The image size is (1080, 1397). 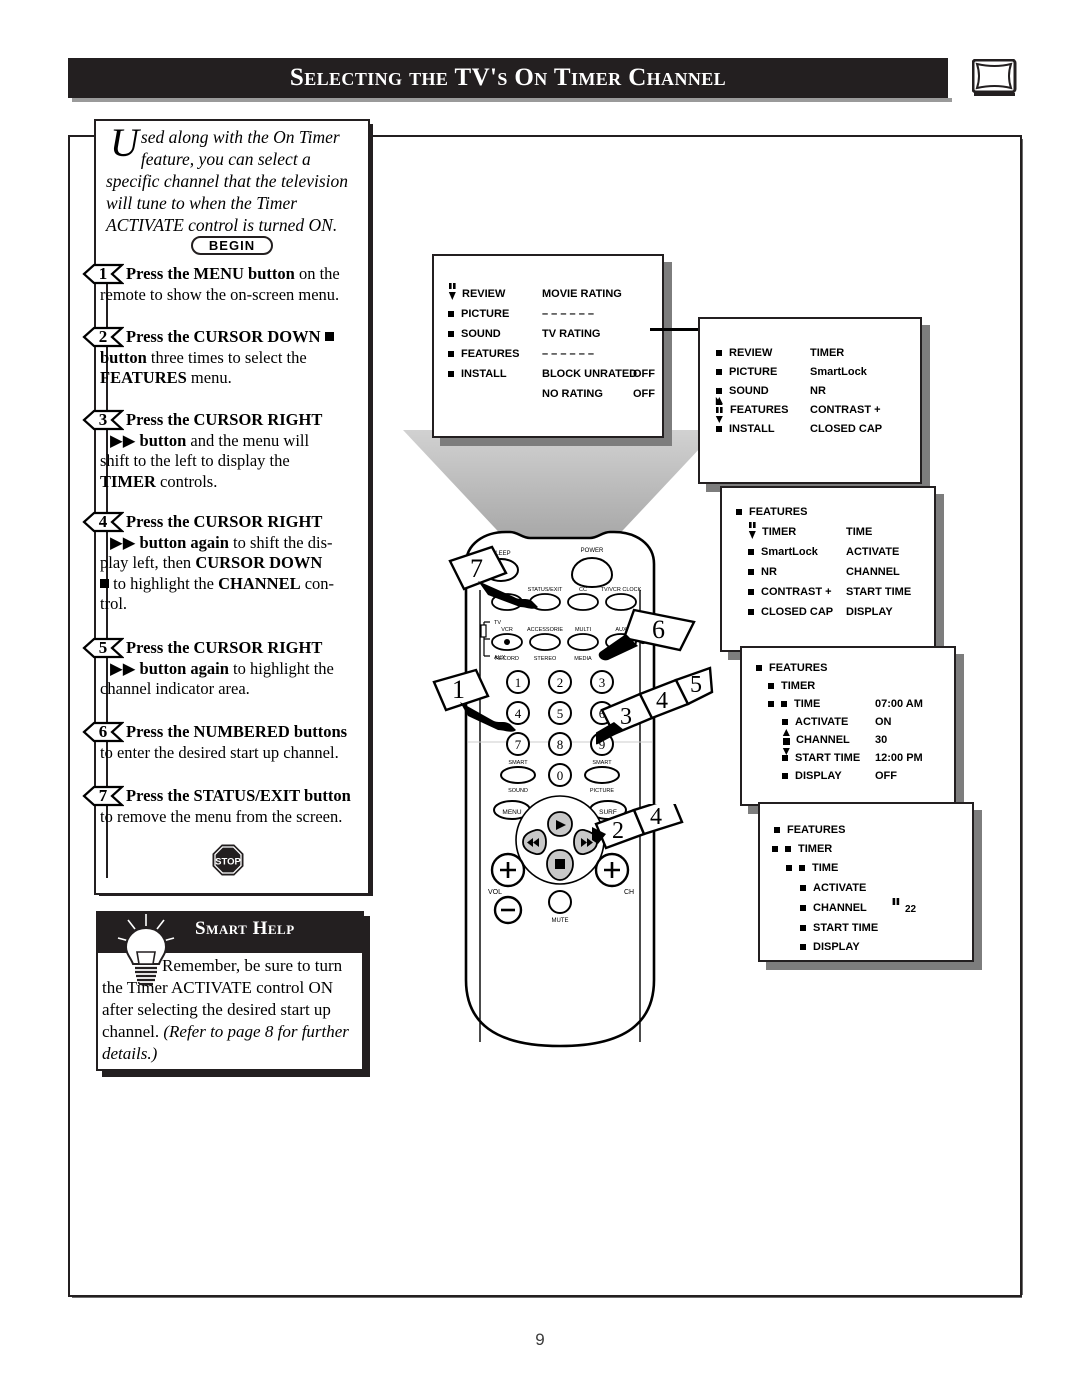 What do you see at coordinates (221, 816) in the screenshot?
I see `step-7-text-cont: to remove the menu from the screen.` at bounding box center [221, 816].